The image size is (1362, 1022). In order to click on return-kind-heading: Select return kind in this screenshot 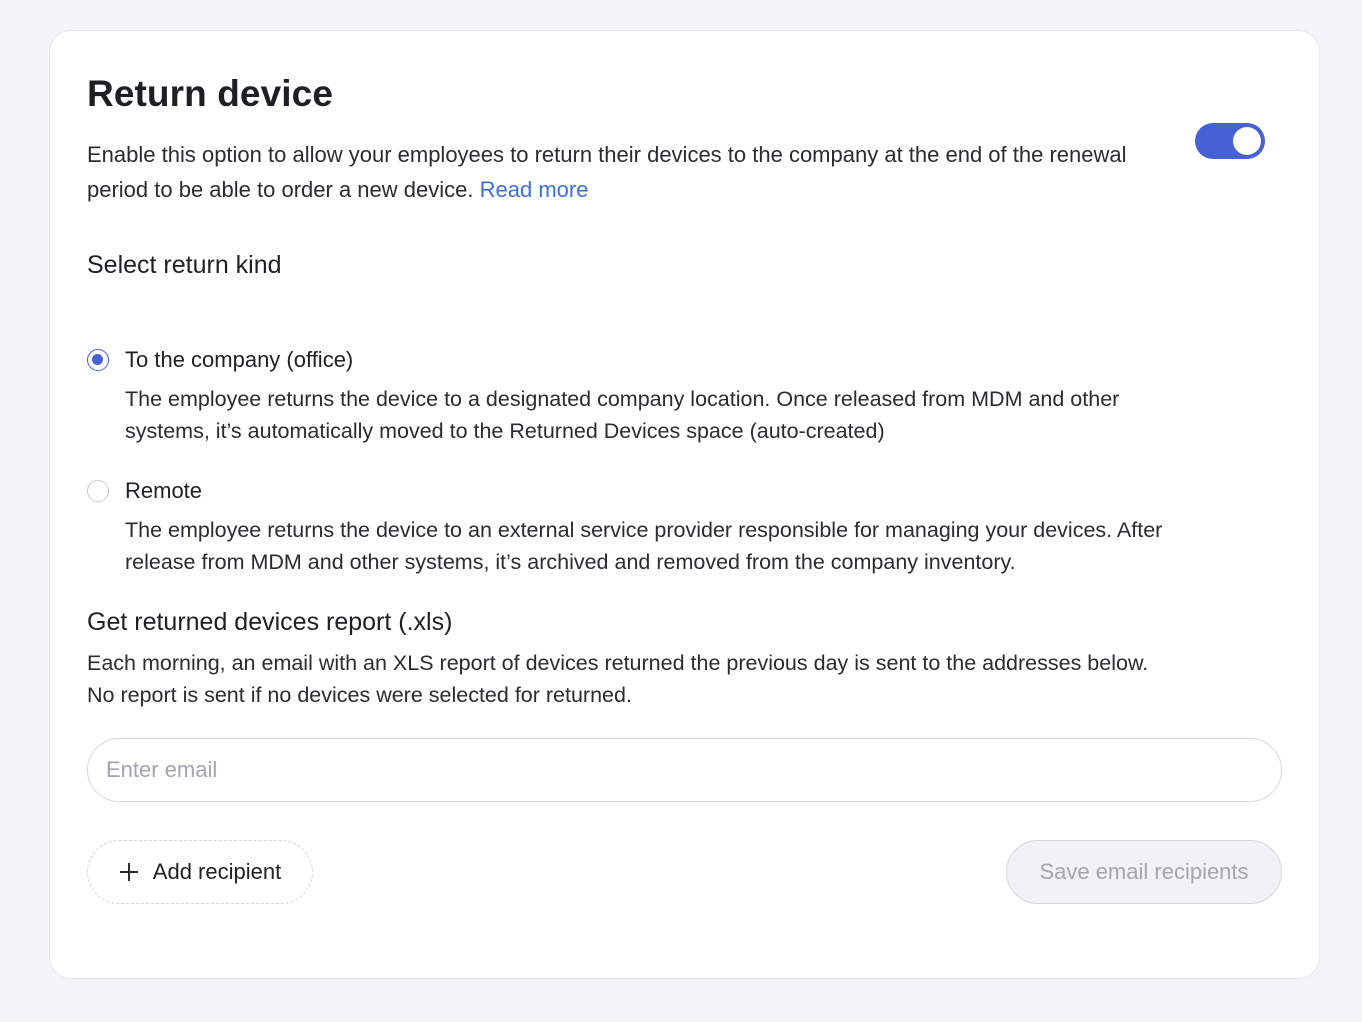, I will do `click(184, 265)`.